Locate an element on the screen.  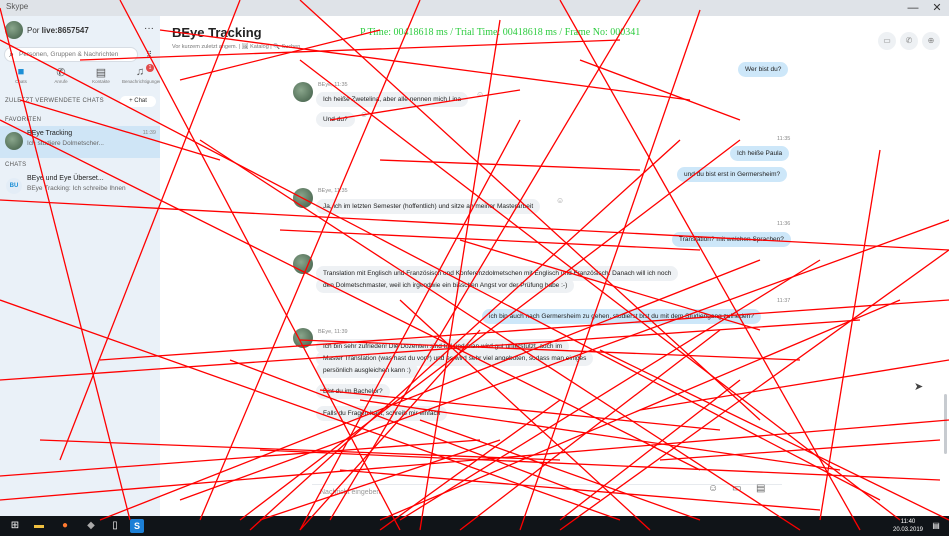
conversation-preview: BEye Tracking: Ich schreibe Ihnen is located at coordinates (76, 188).